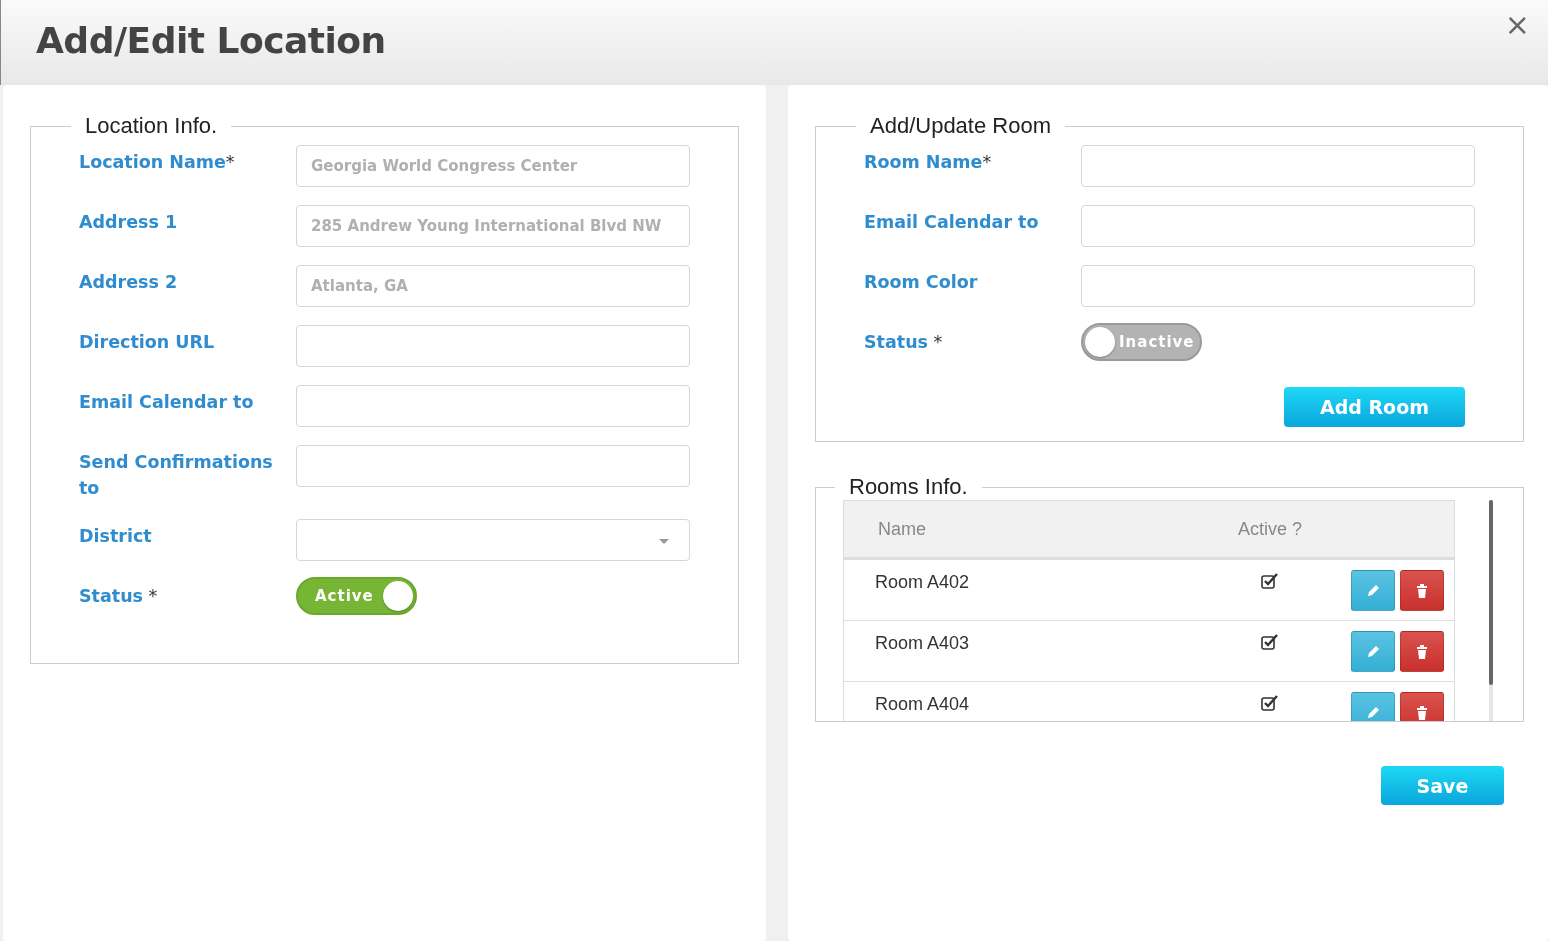  What do you see at coordinates (922, 582) in the screenshot?
I see `table-cell-text: Room A402` at bounding box center [922, 582].